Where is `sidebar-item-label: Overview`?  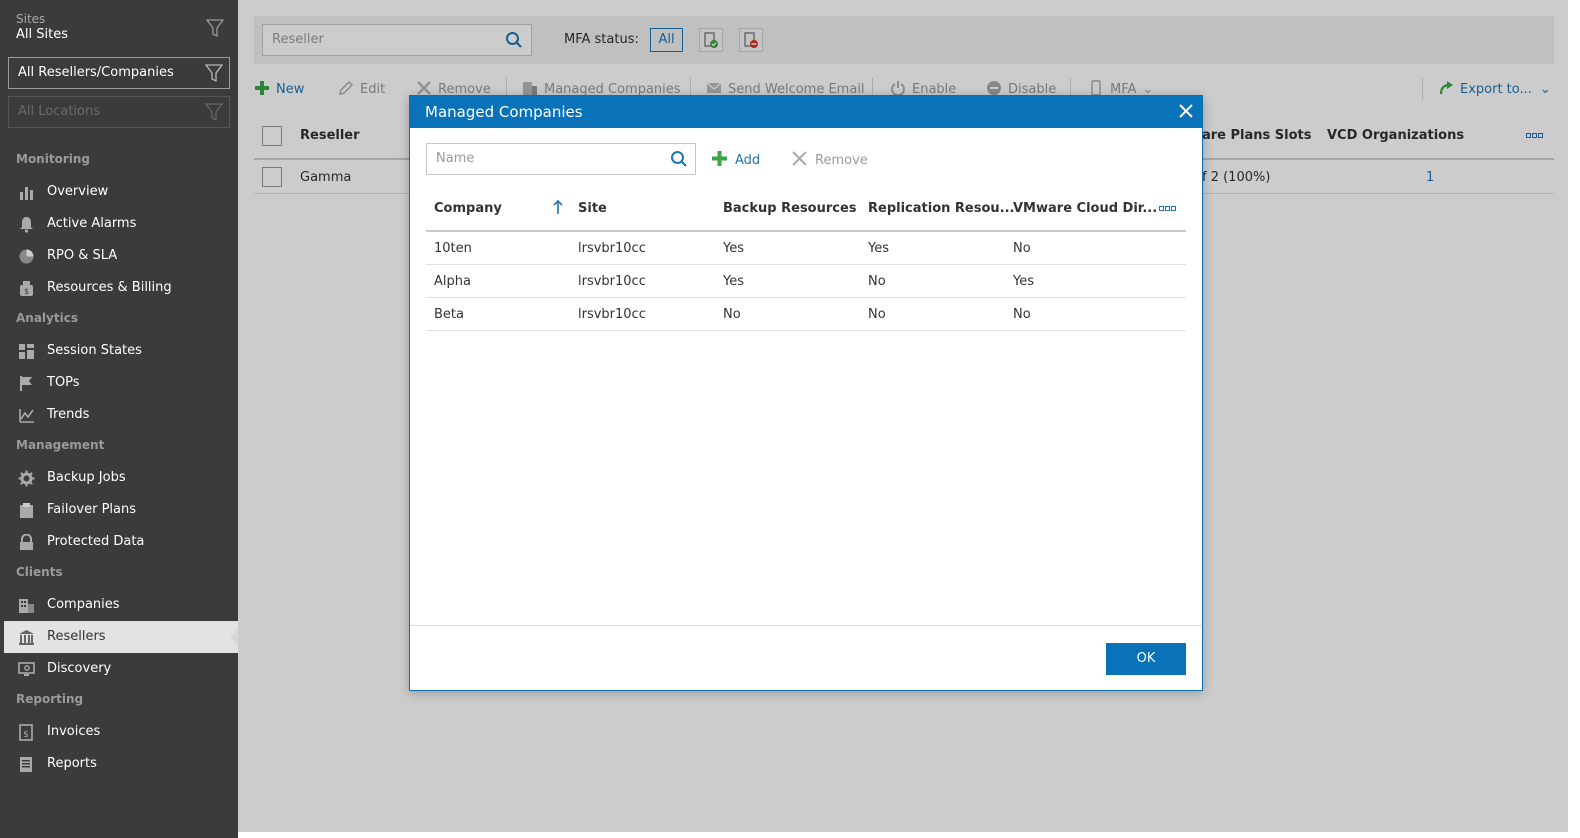 sidebar-item-label: Overview is located at coordinates (78, 191).